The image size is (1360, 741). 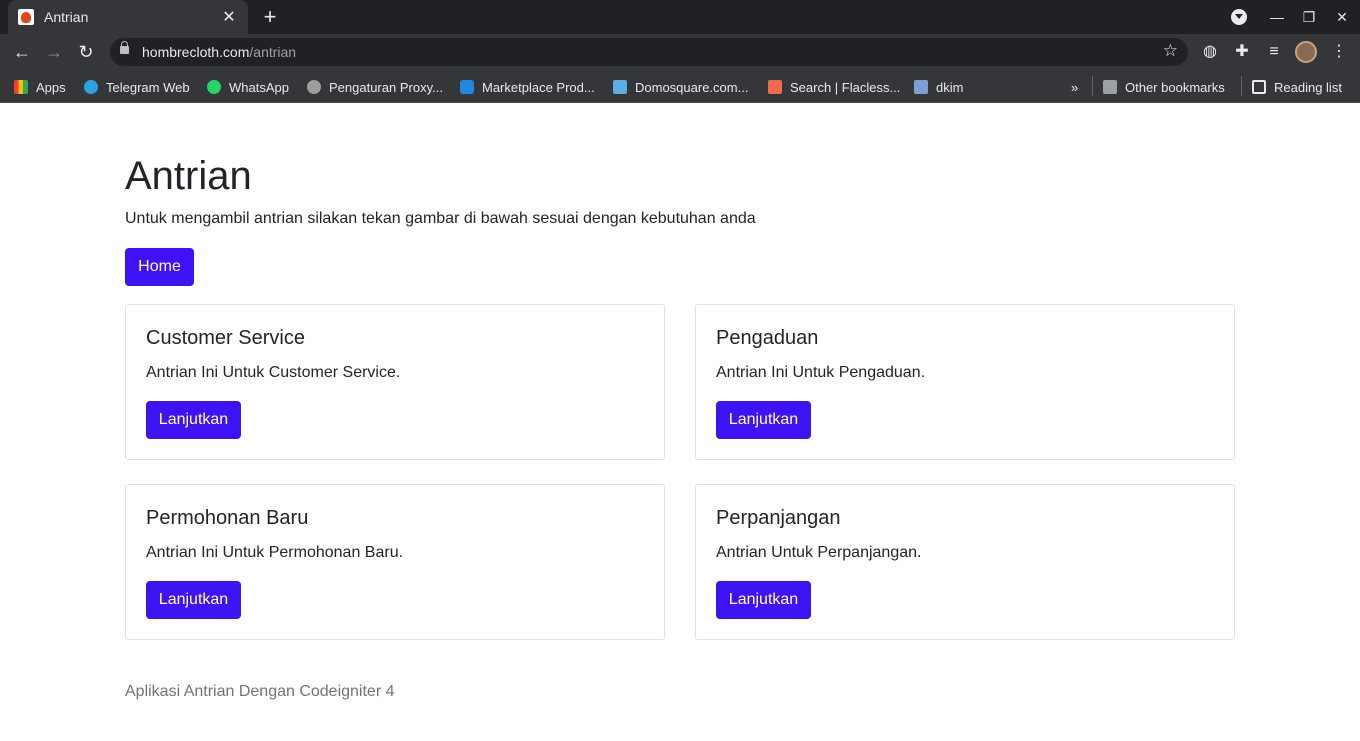 What do you see at coordinates (270, 17) in the screenshot?
I see `new-tab-icon: +` at bounding box center [270, 17].